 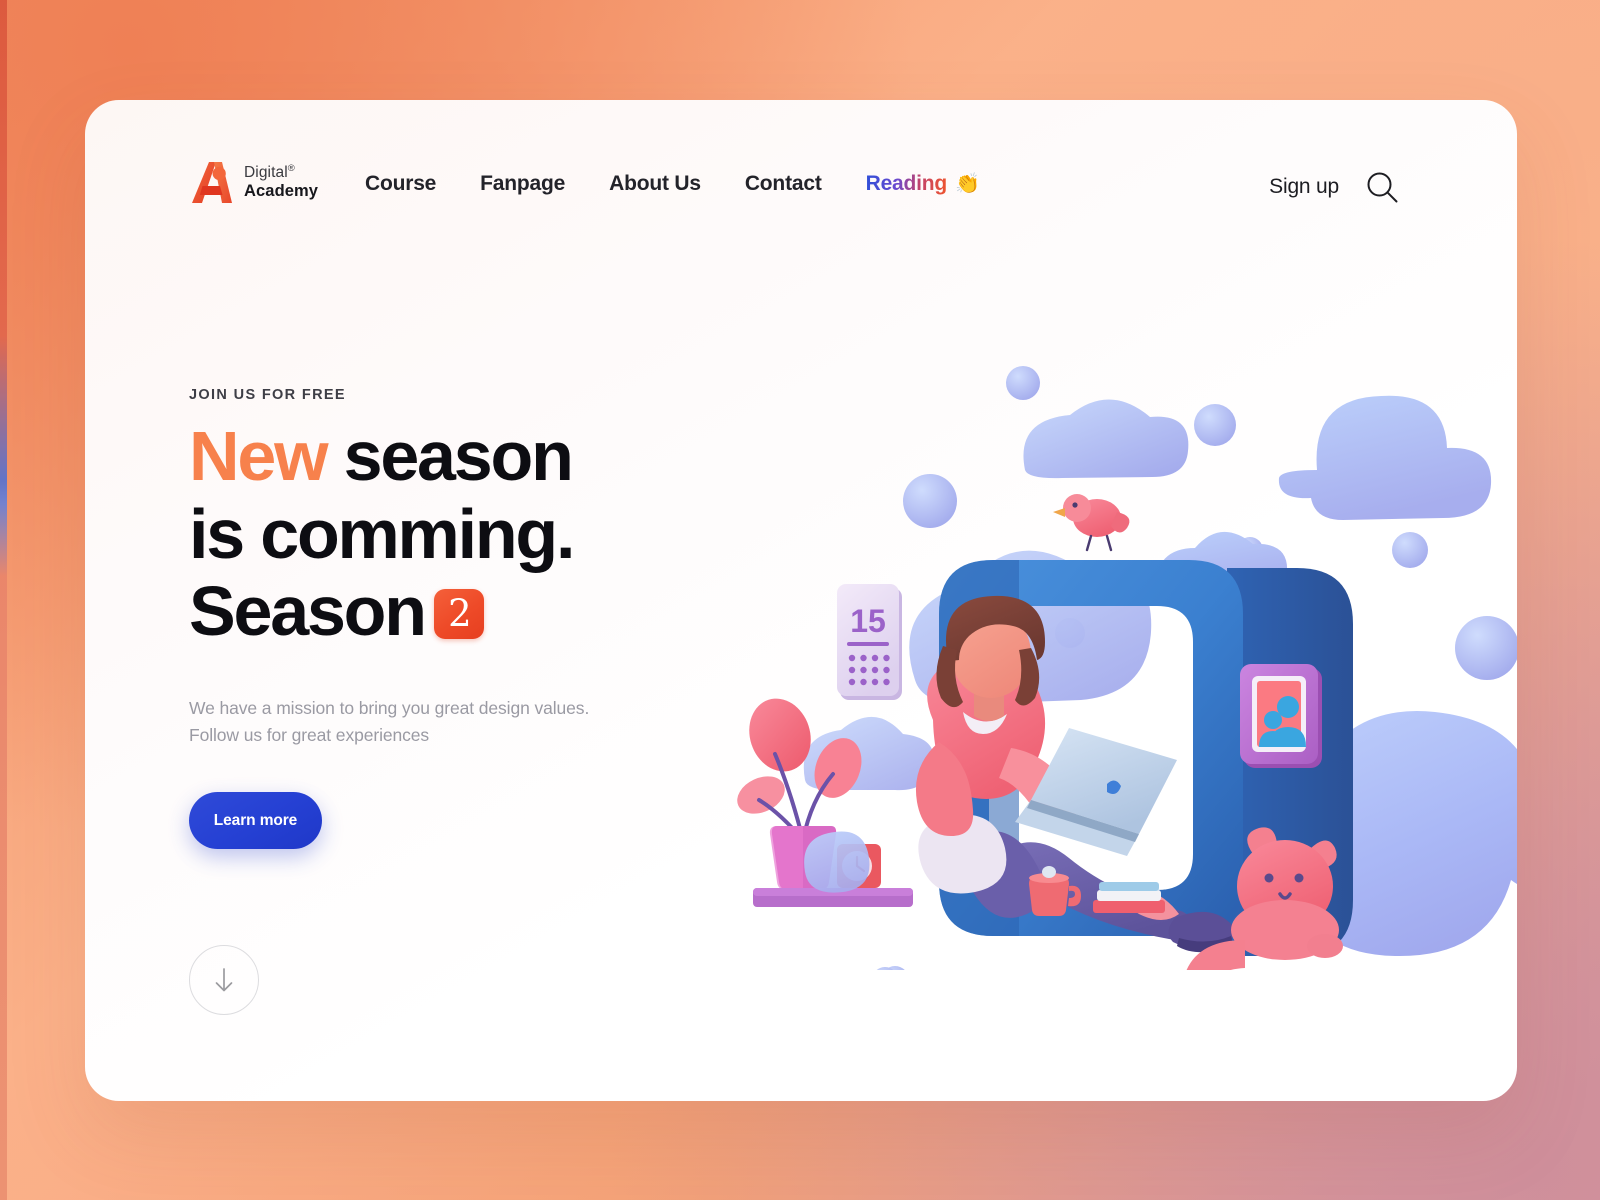 I want to click on nav-link-reading: Reading 👏, so click(x=923, y=184).